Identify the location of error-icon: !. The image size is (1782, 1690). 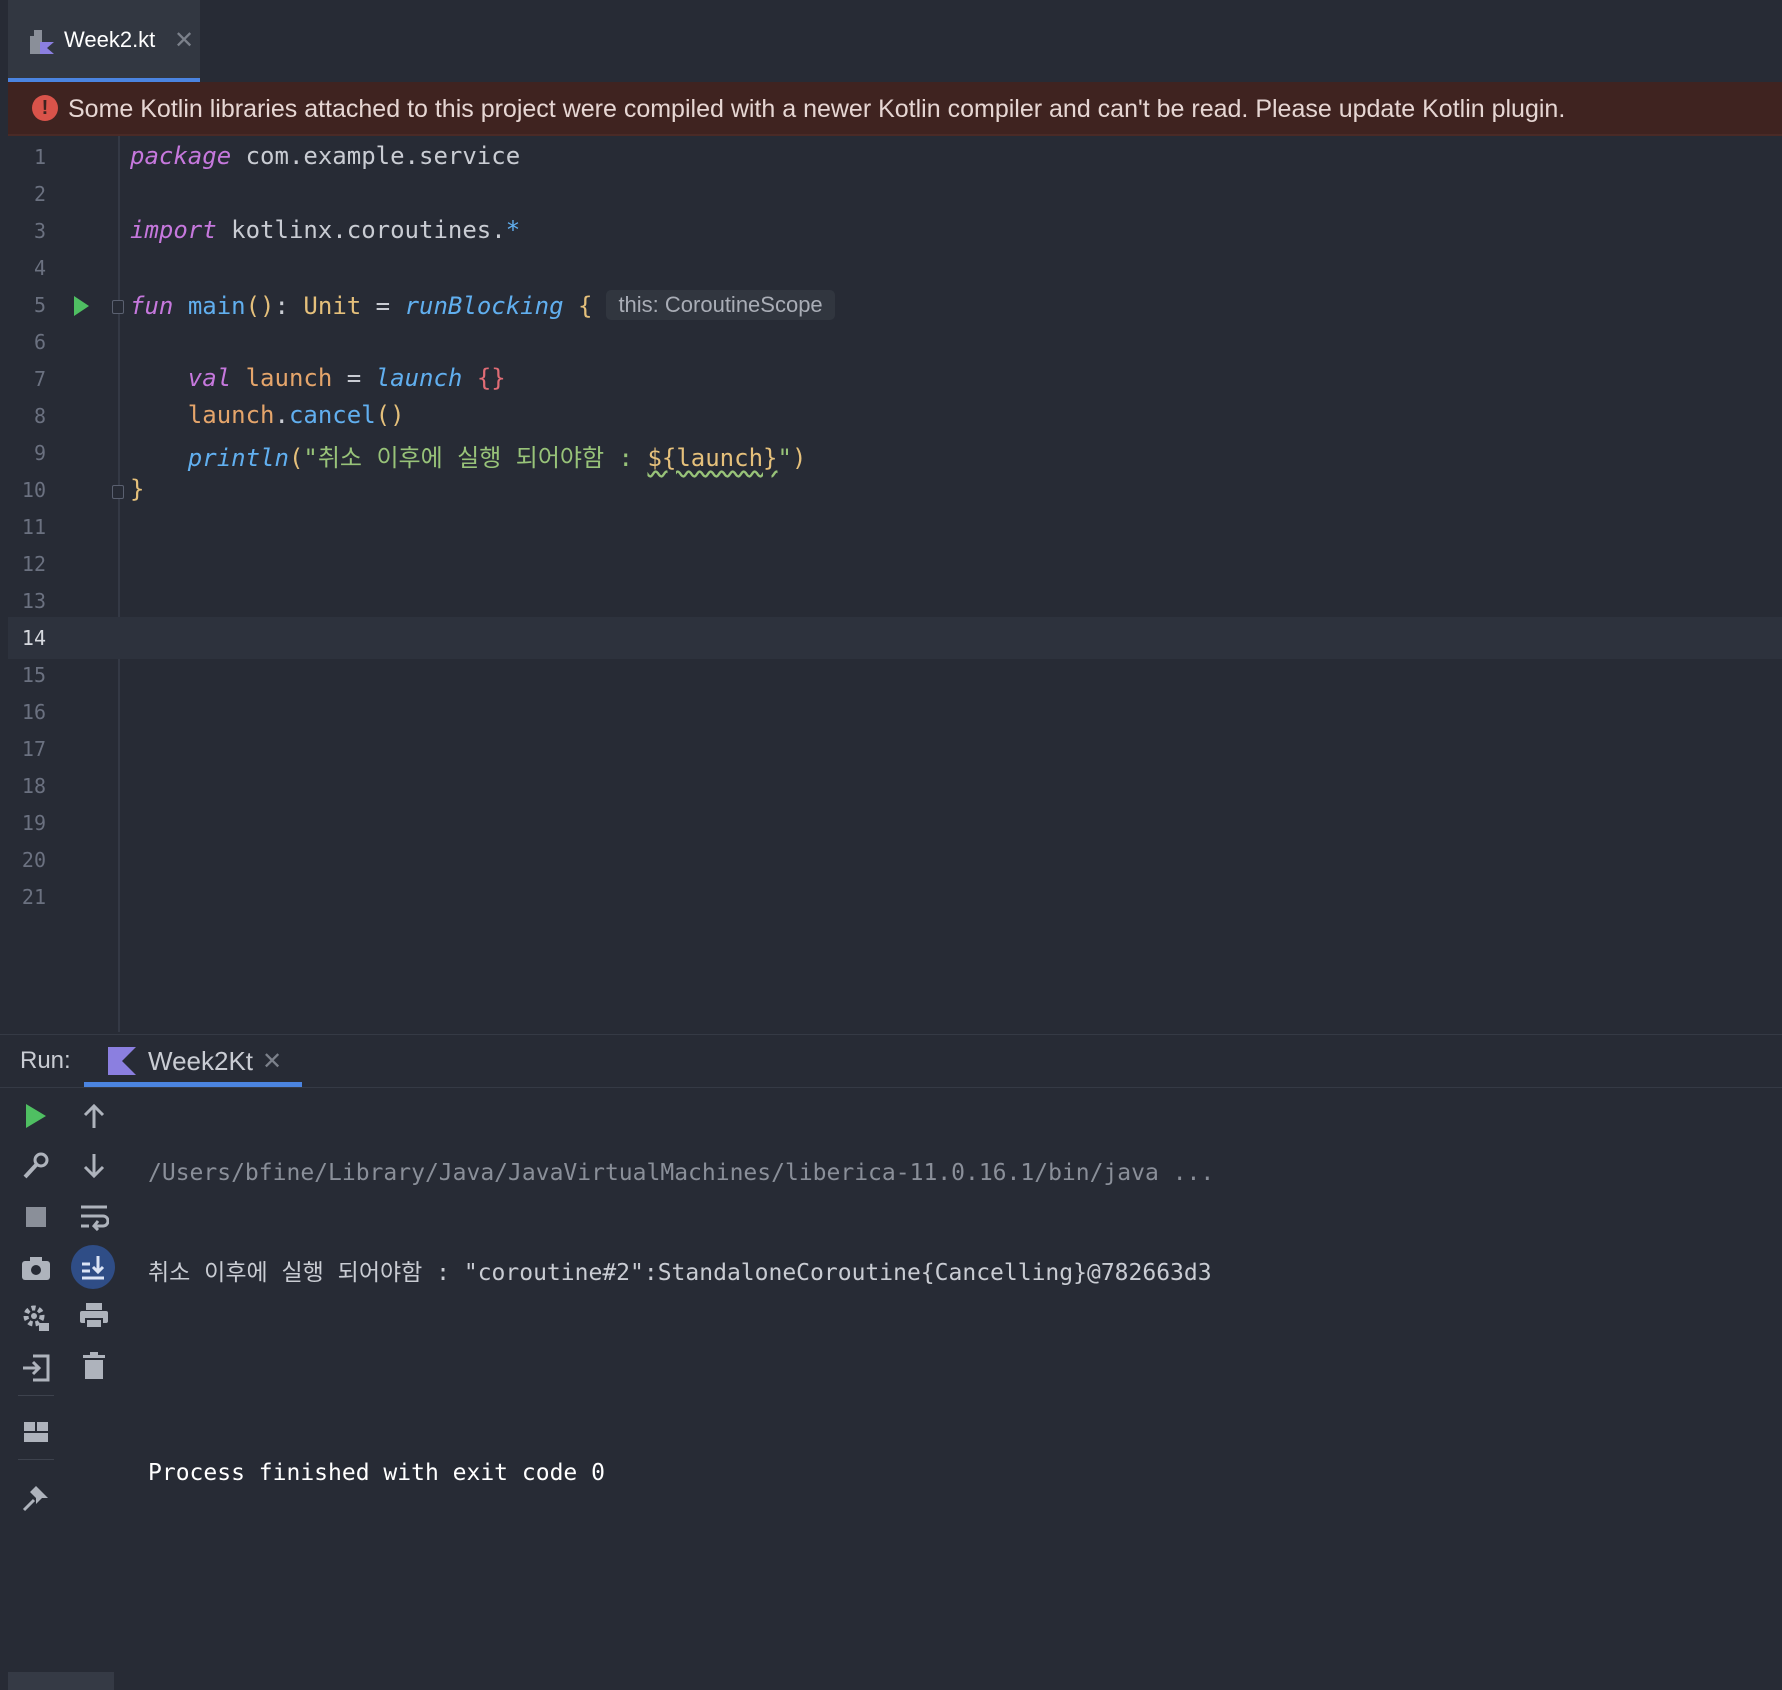
(45, 108).